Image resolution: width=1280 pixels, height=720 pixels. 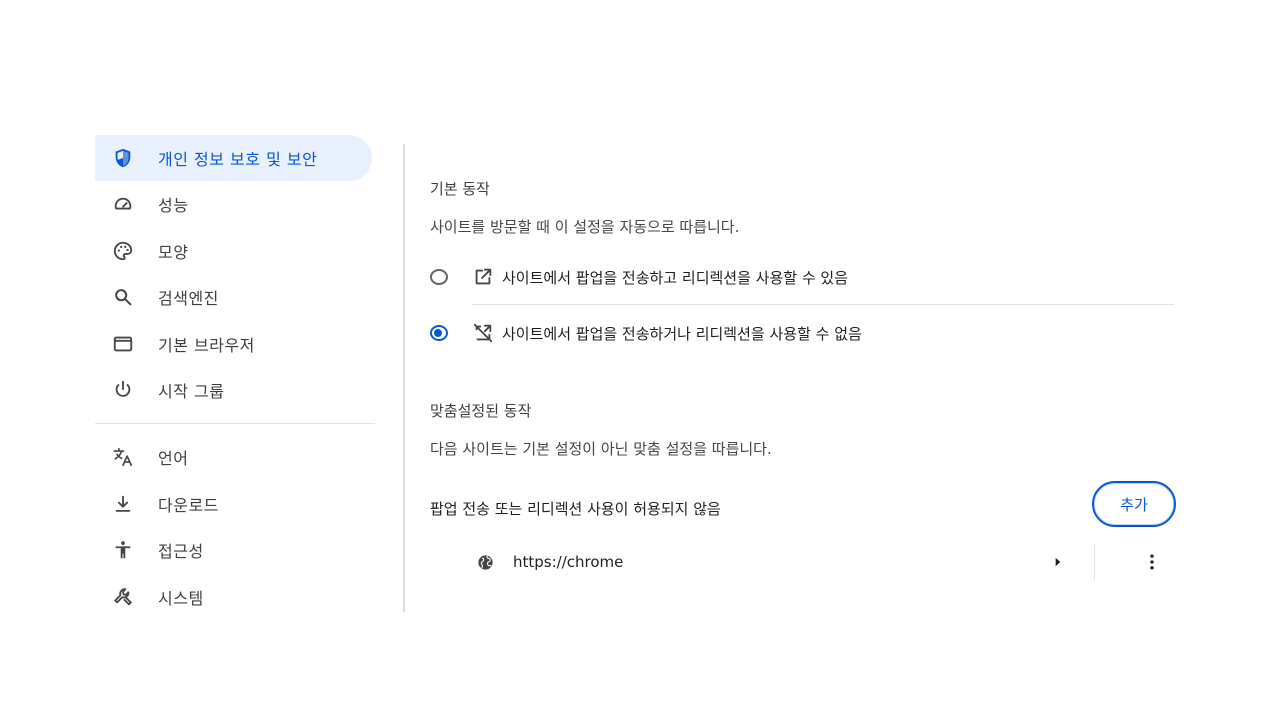 What do you see at coordinates (188, 298) in the screenshot?
I see `sidebar-item-label: 검색엔진` at bounding box center [188, 298].